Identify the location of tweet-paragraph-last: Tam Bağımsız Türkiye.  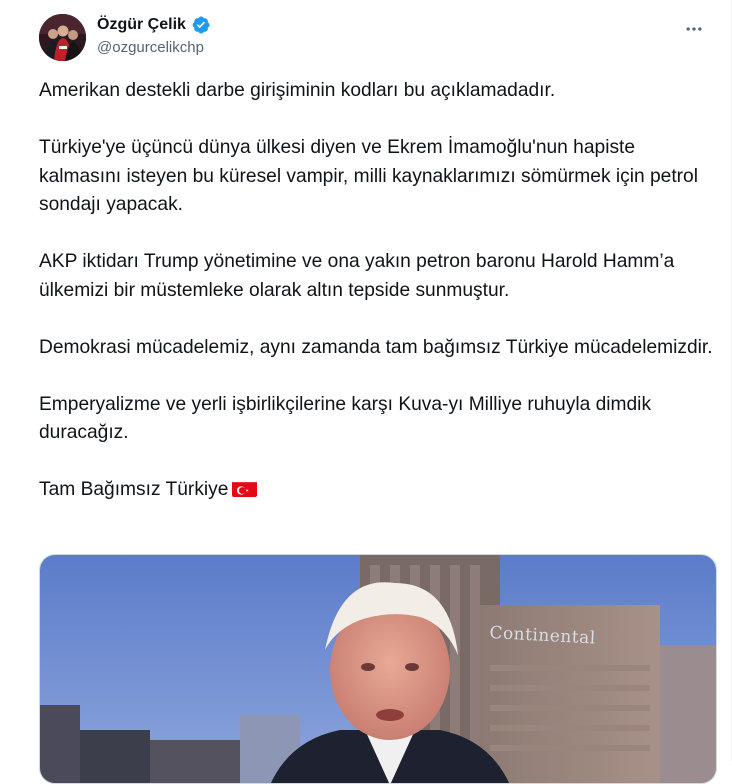
(379, 490).